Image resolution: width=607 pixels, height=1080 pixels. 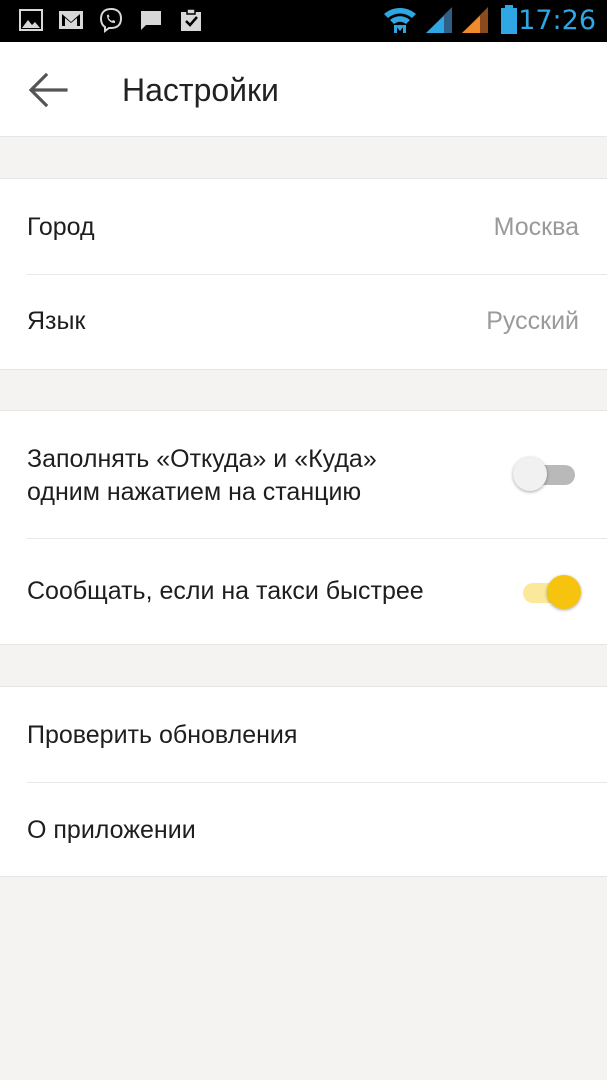 What do you see at coordinates (400, 22) in the screenshot?
I see `wifi-icon` at bounding box center [400, 22].